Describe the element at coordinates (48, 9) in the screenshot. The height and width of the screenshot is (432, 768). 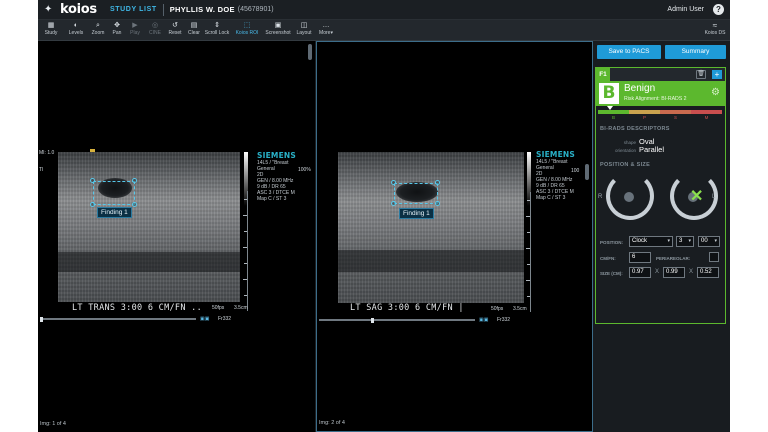
I see `owl-logo-icon: ✦` at that location.